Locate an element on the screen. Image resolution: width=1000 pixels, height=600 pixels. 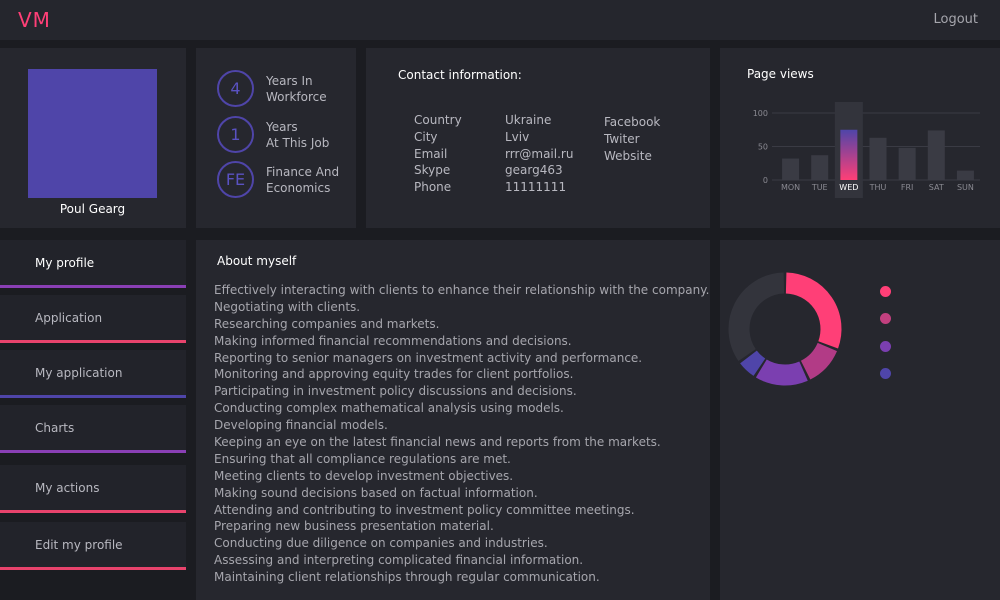
x-tick-label: WED is located at coordinates (848, 187).